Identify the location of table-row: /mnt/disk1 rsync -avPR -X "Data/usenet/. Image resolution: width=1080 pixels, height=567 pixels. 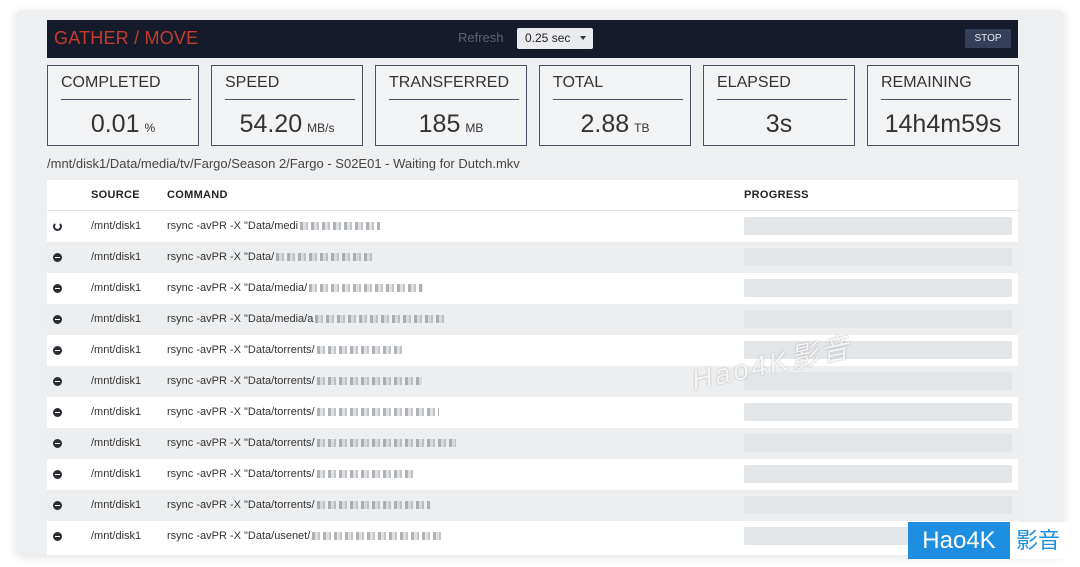
(532, 536).